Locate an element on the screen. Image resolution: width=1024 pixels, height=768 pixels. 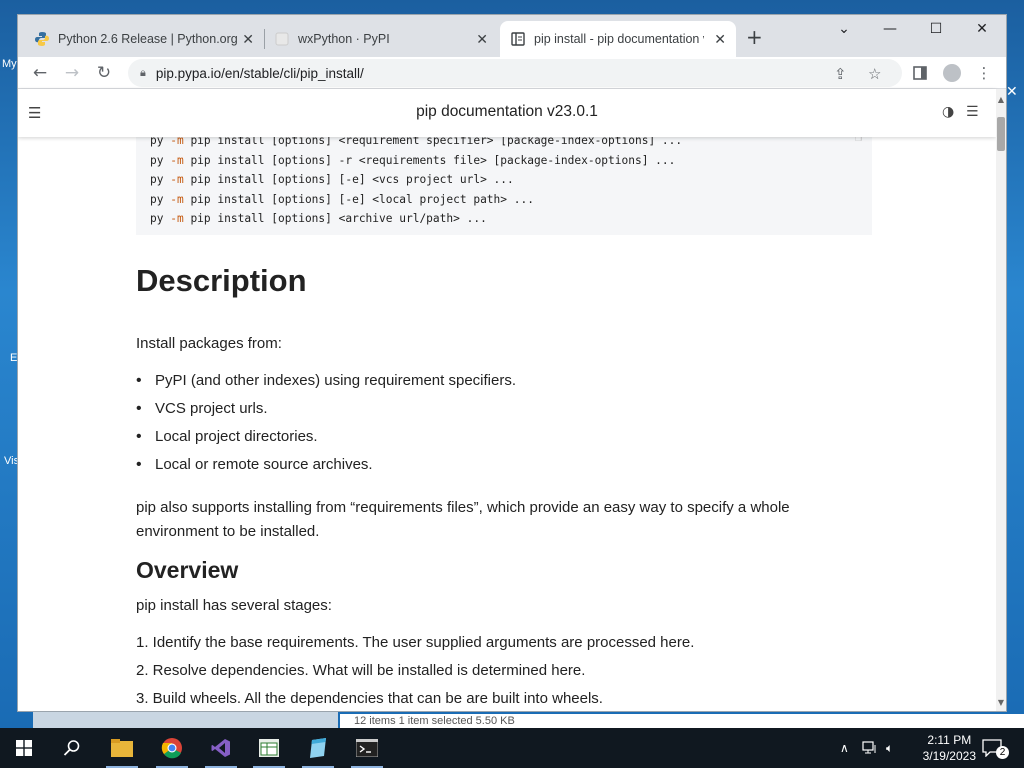
notification-count: 2 is located at coordinates (1002, 752).